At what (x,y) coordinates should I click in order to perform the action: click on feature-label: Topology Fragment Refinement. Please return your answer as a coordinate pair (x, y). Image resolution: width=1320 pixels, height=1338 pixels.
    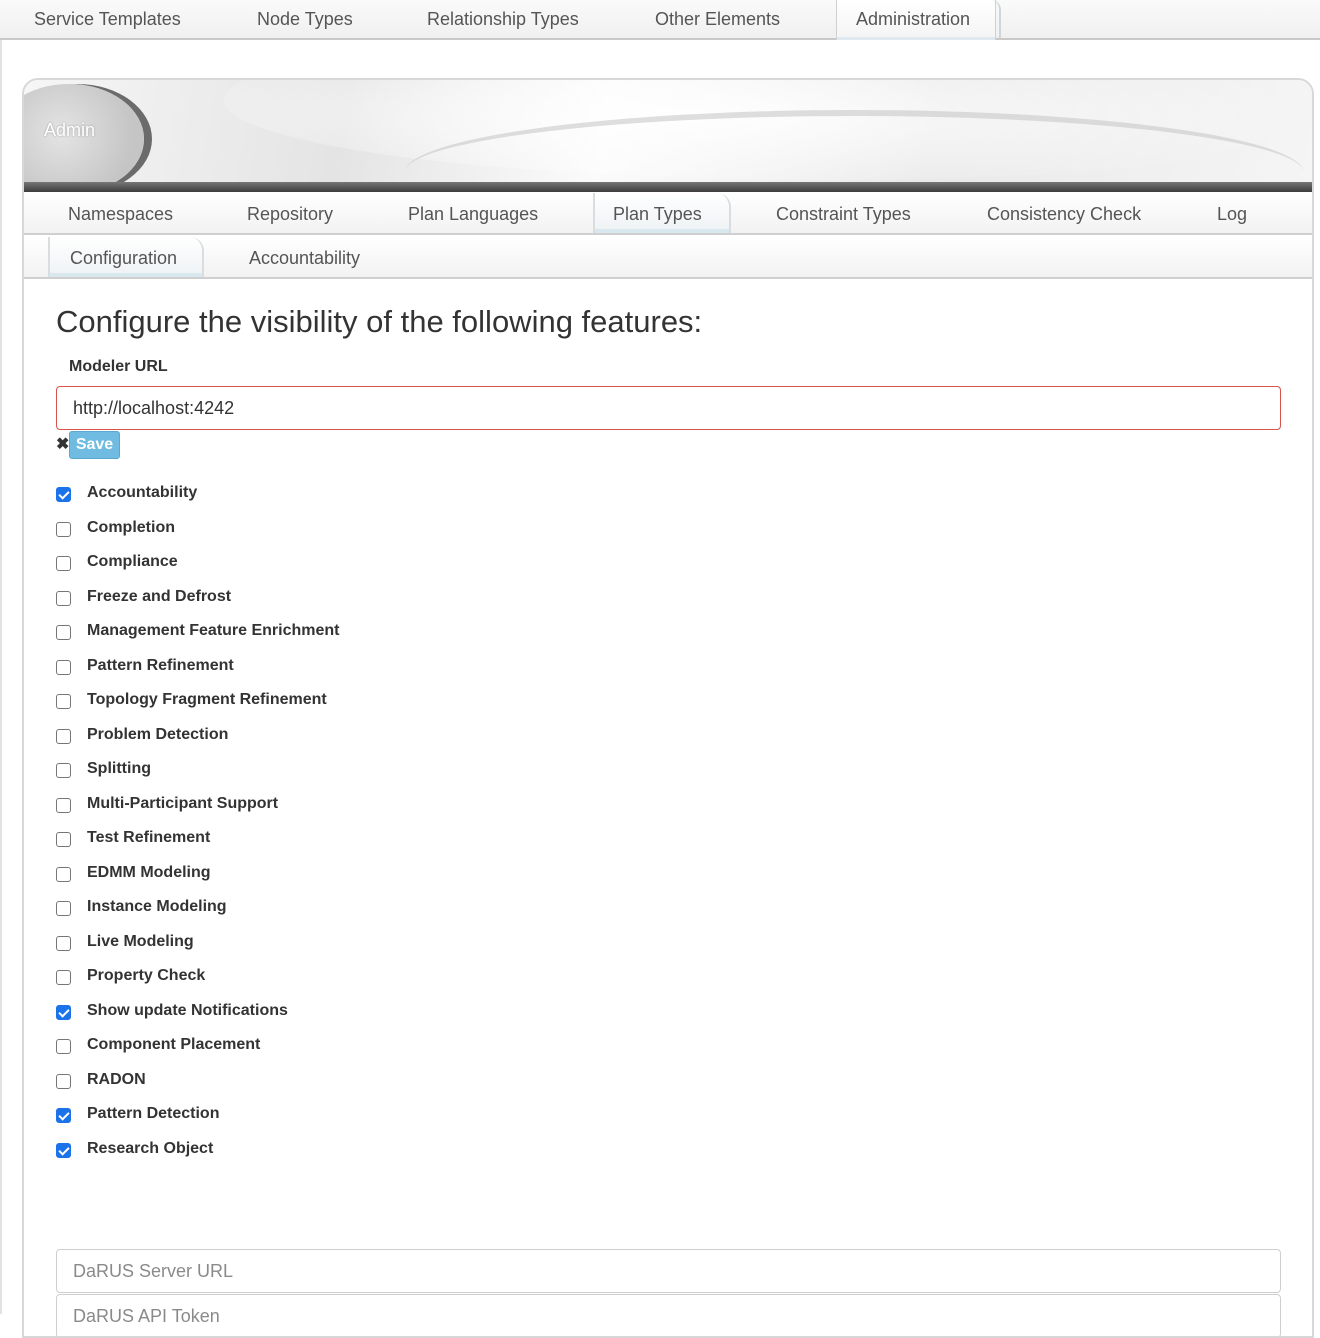
    Looking at the image, I should click on (207, 700).